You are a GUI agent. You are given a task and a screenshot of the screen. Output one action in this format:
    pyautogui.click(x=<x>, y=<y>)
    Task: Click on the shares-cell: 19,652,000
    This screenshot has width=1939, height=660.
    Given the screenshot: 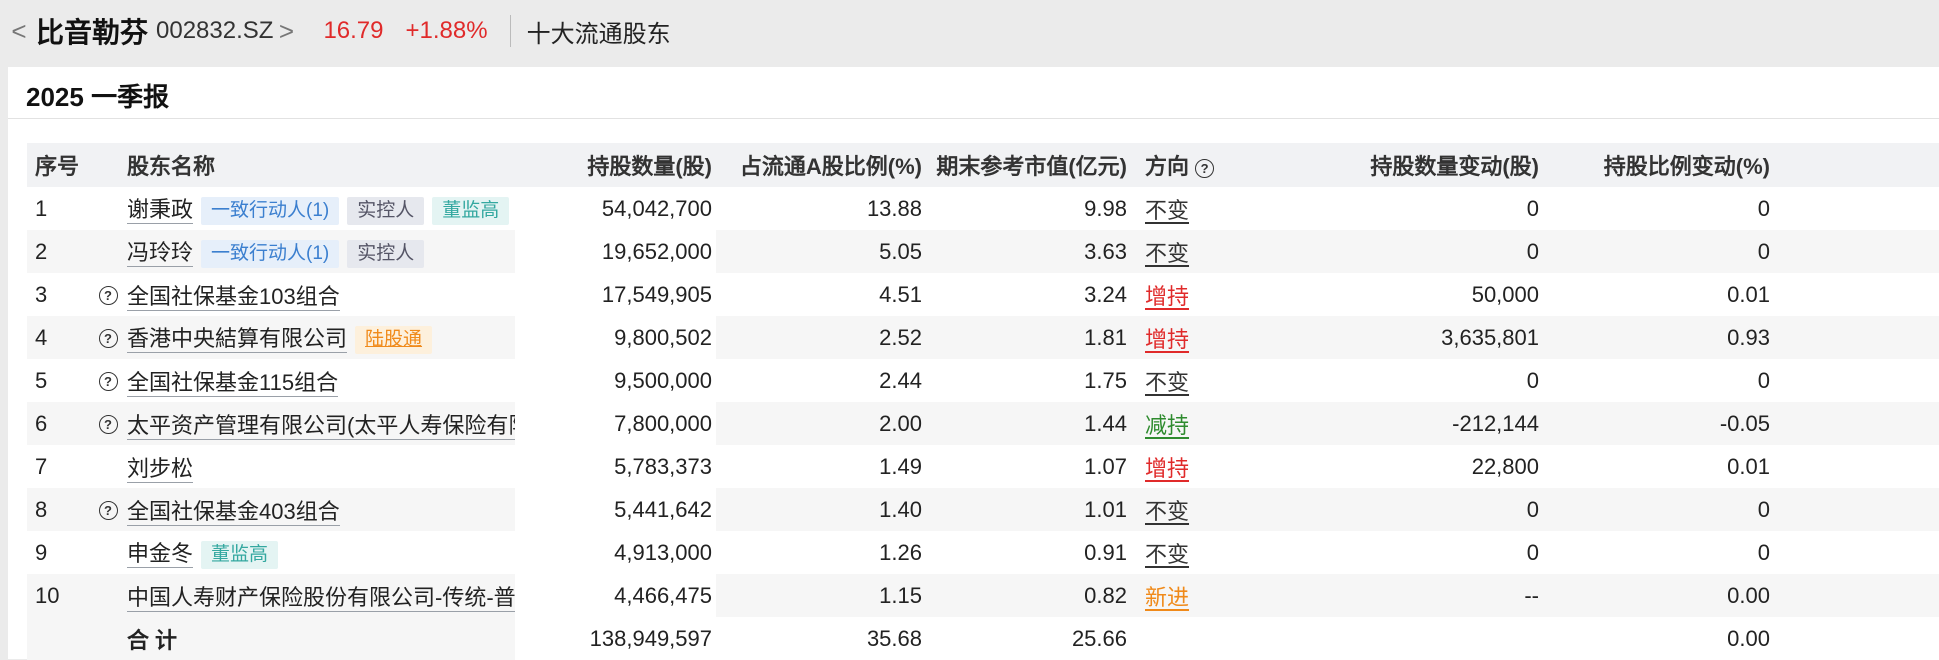 What is the action you would take?
    pyautogui.click(x=615, y=251)
    